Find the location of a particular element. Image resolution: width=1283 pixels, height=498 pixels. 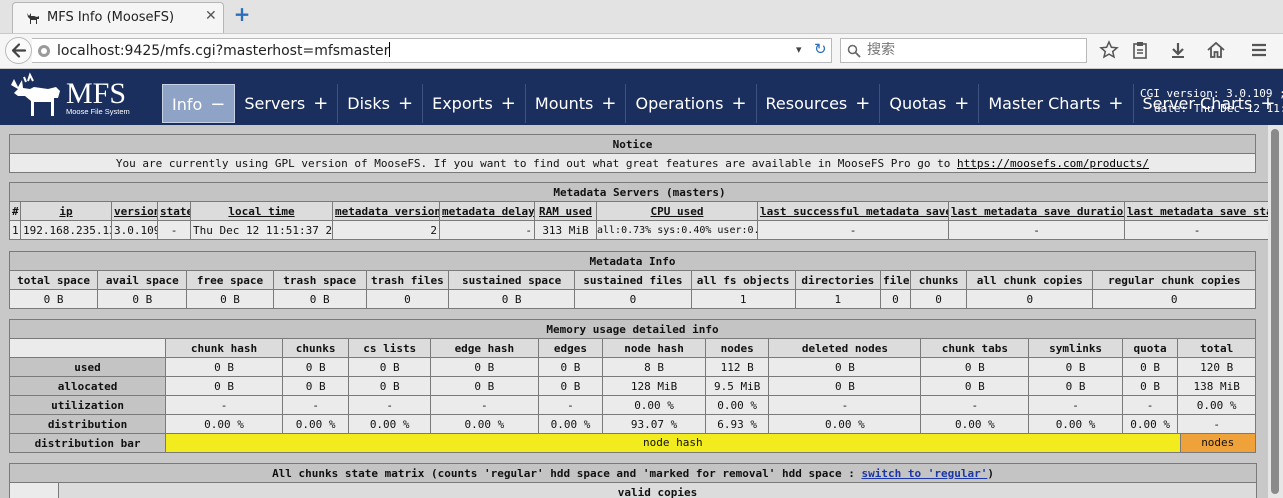

menu-servers: Servers + is located at coordinates (287, 103).